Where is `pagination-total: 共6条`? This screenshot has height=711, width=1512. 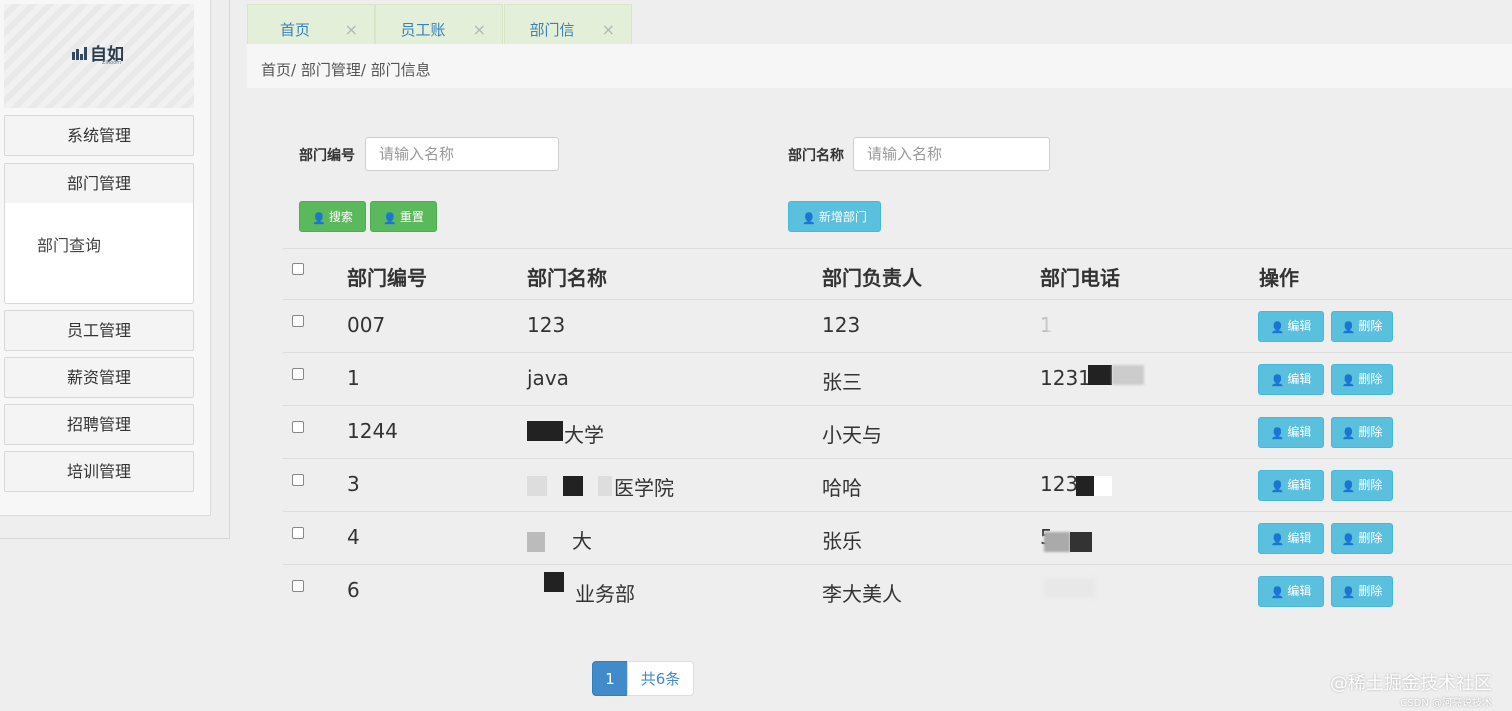
pagination-total: 共6条 is located at coordinates (660, 678).